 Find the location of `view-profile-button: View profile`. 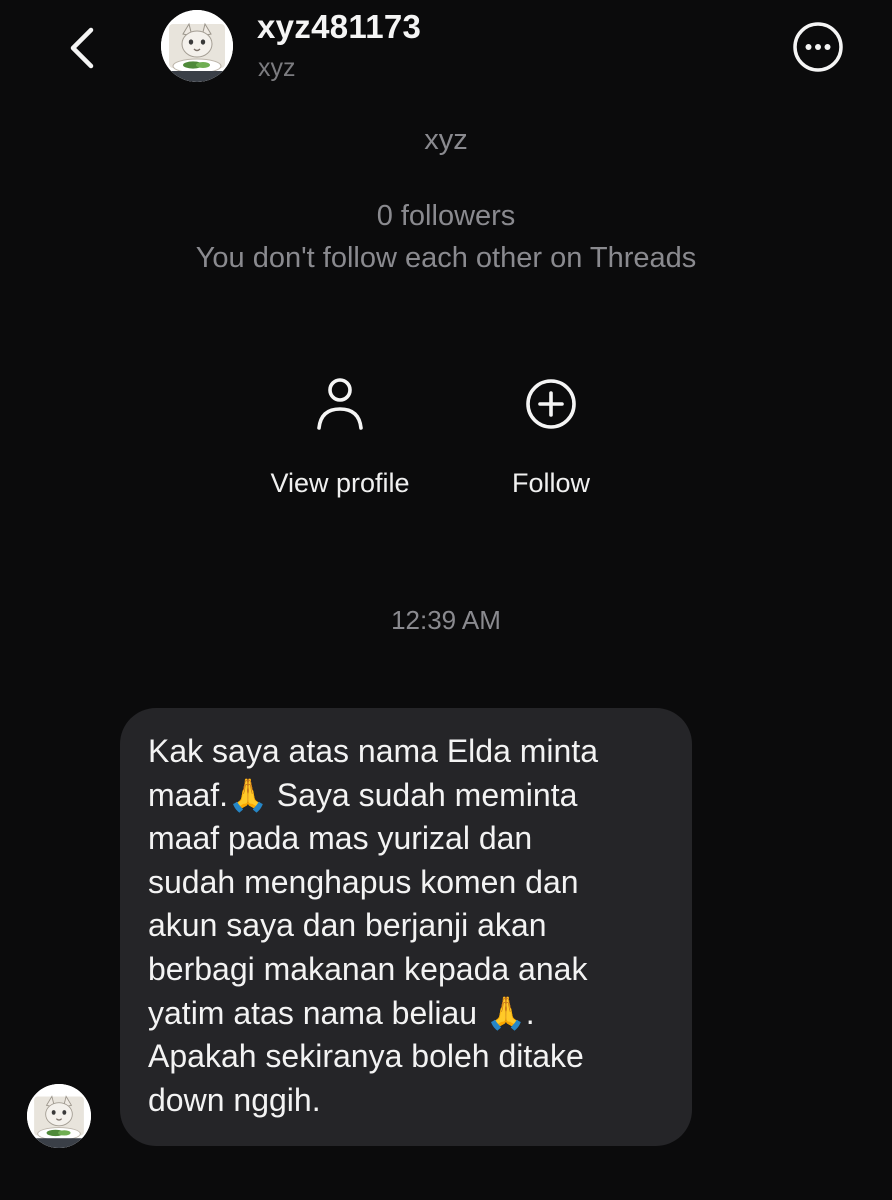

view-profile-button: View profile is located at coordinates (340, 435).